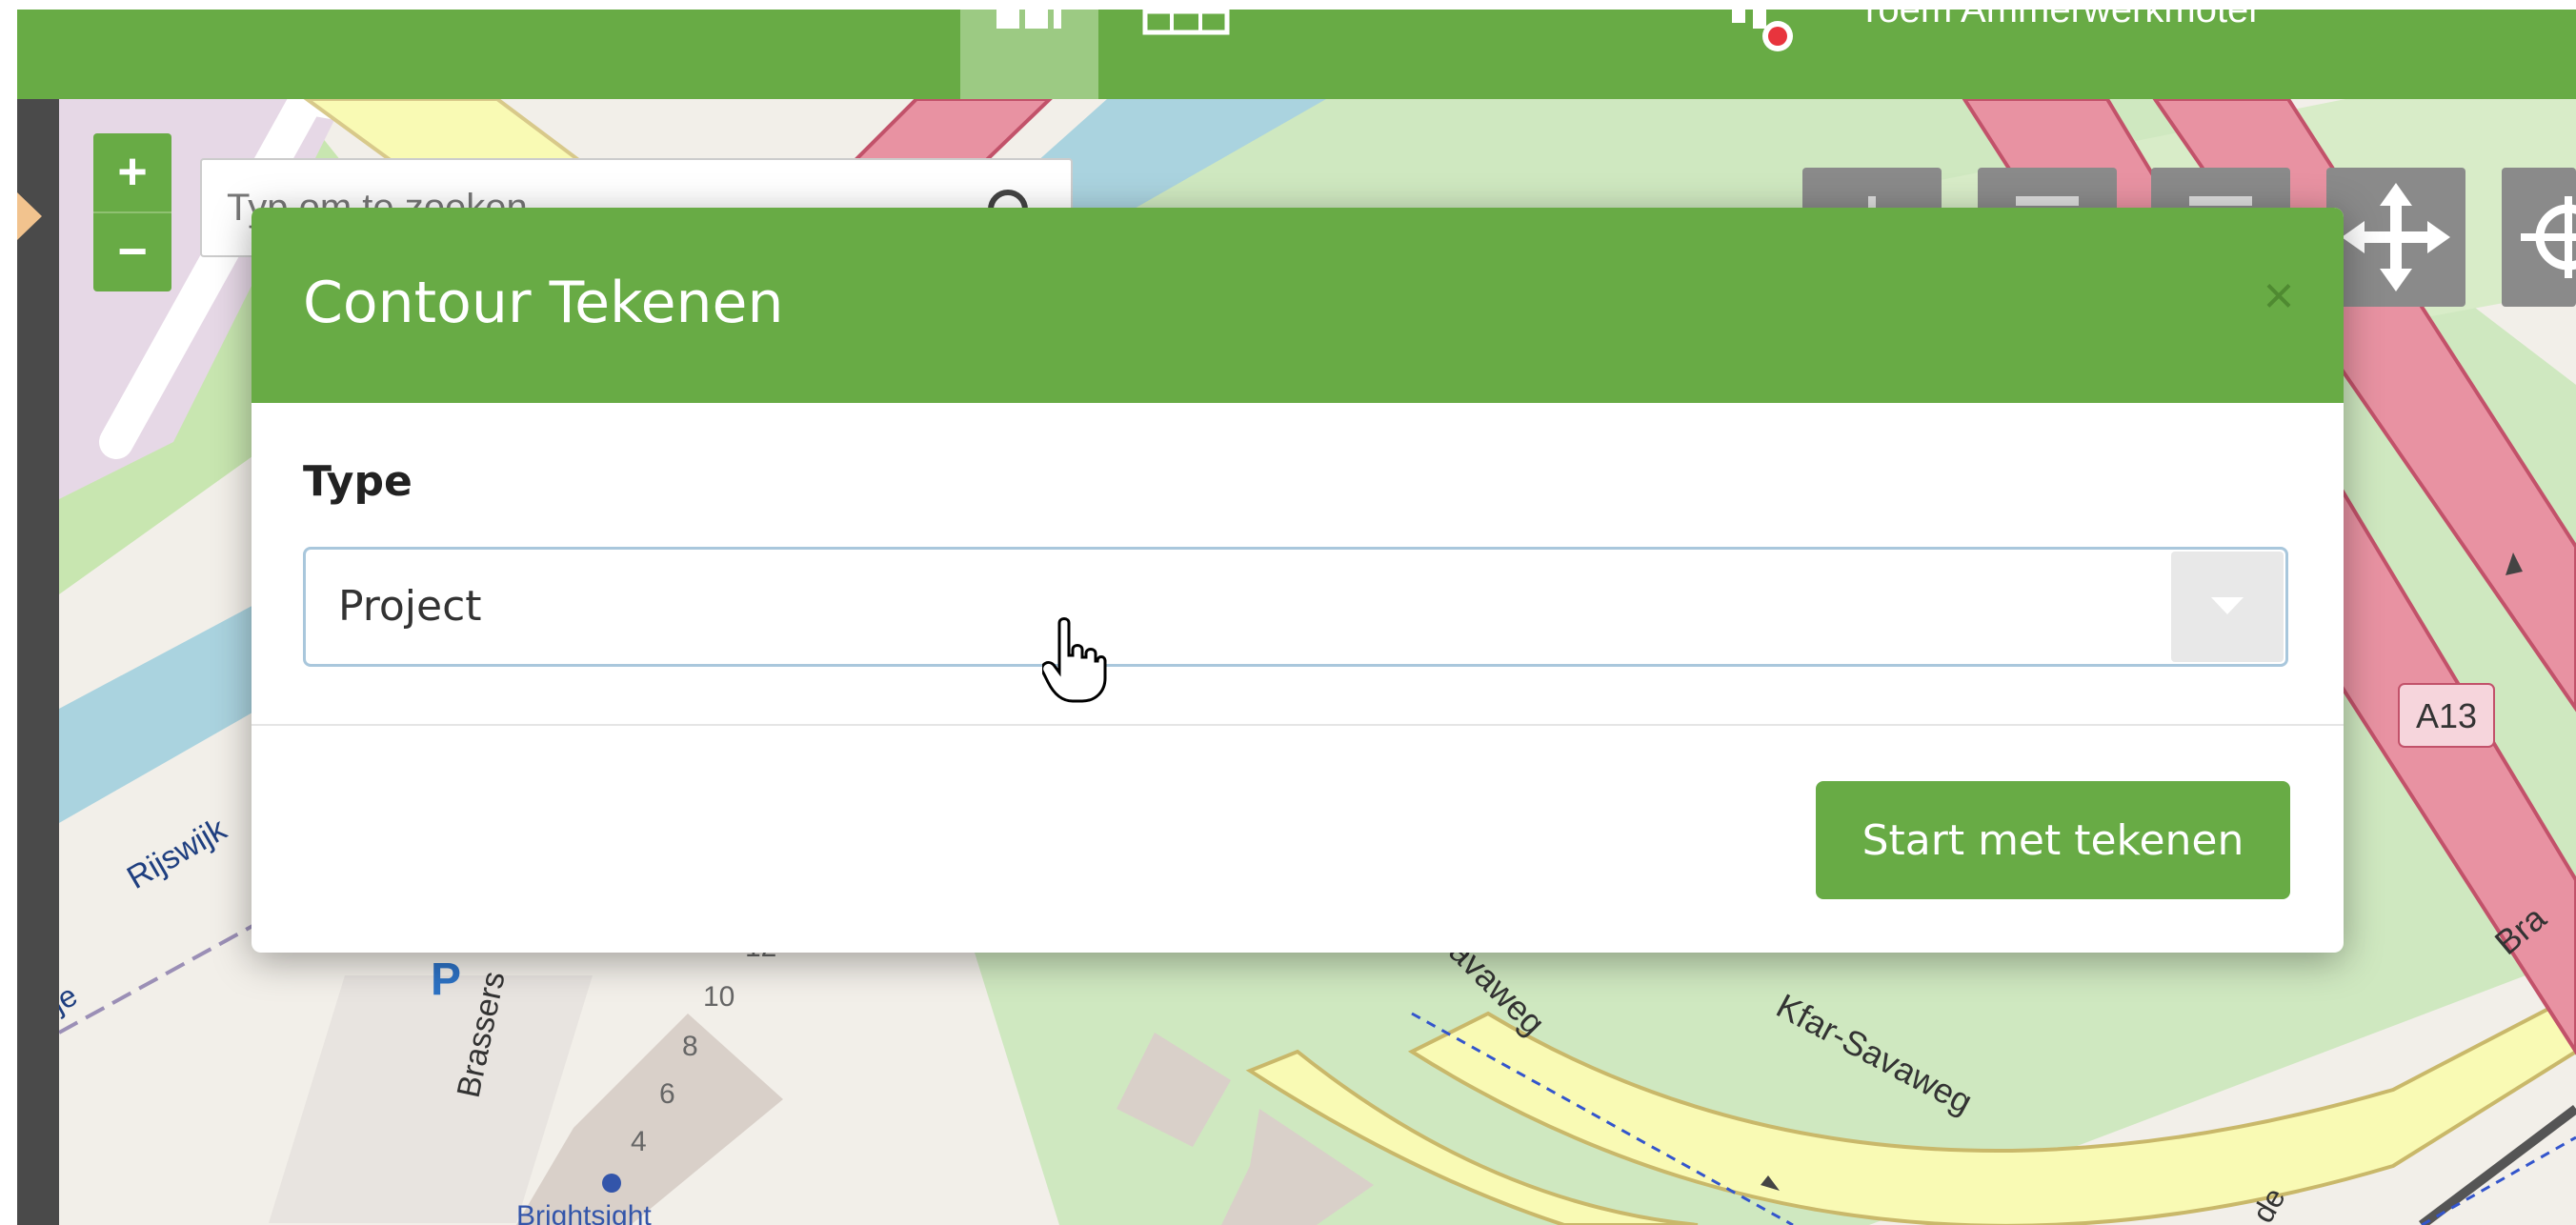  I want to click on type-select-value: Project, so click(410, 606).